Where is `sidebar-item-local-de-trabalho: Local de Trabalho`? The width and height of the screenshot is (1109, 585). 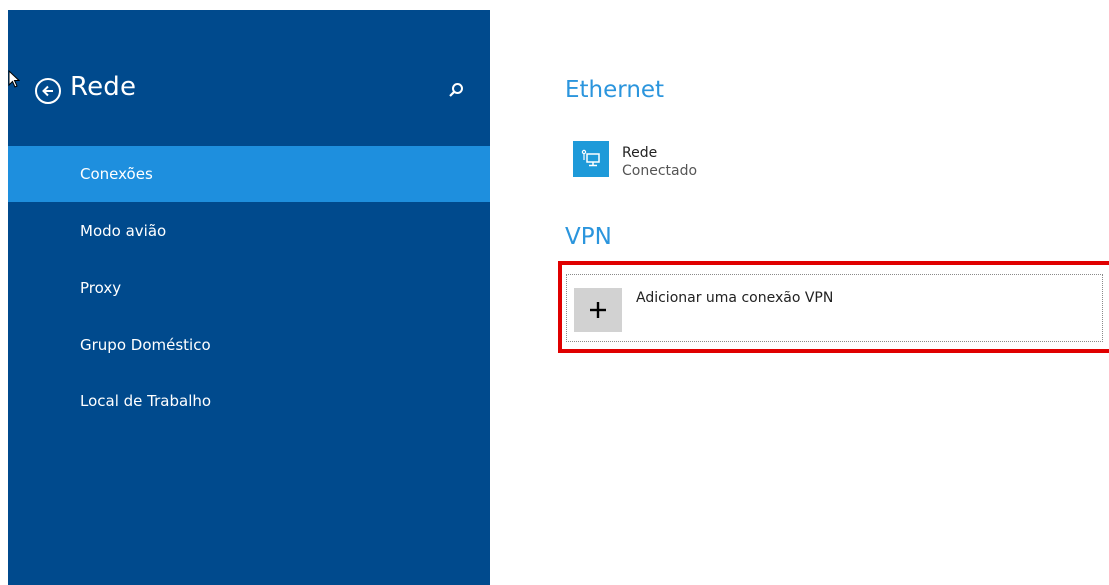
sidebar-item-local-de-trabalho: Local de Trabalho is located at coordinates (249, 401).